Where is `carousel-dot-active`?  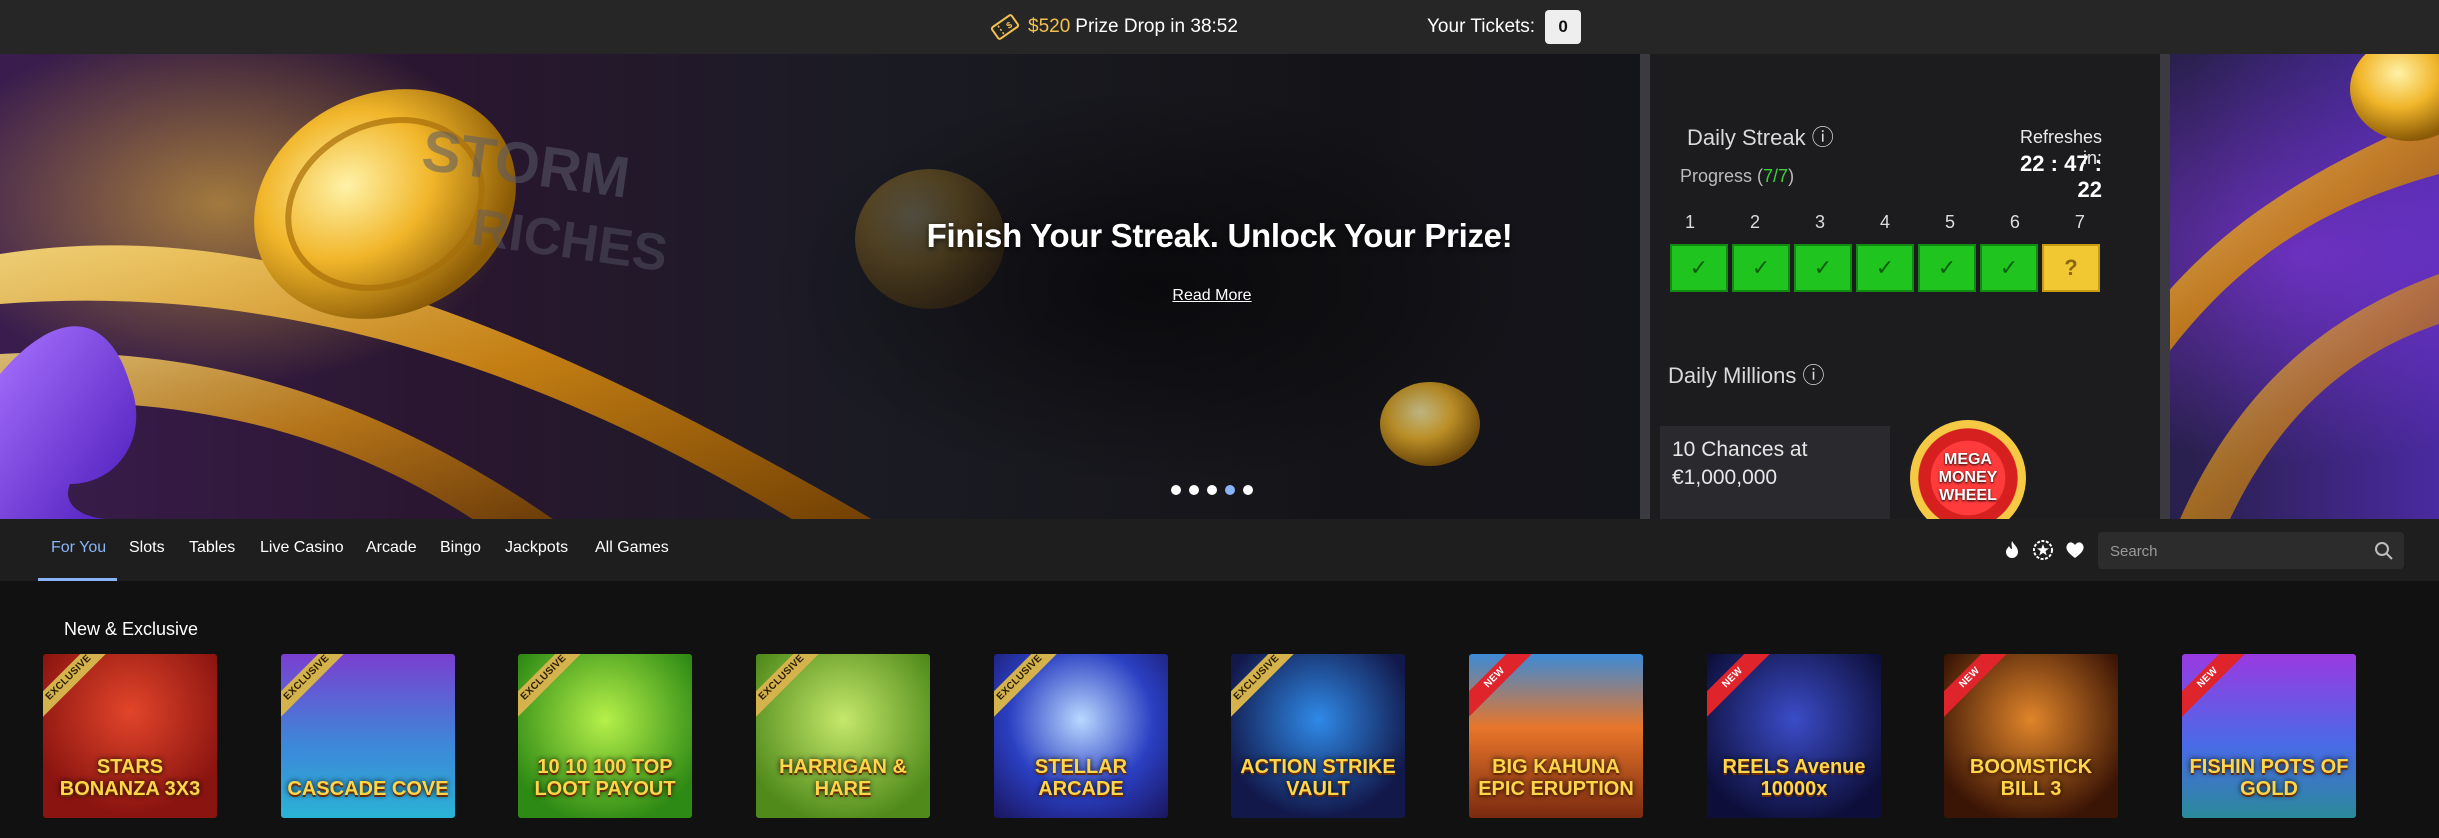
carousel-dot-active is located at coordinates (1230, 490).